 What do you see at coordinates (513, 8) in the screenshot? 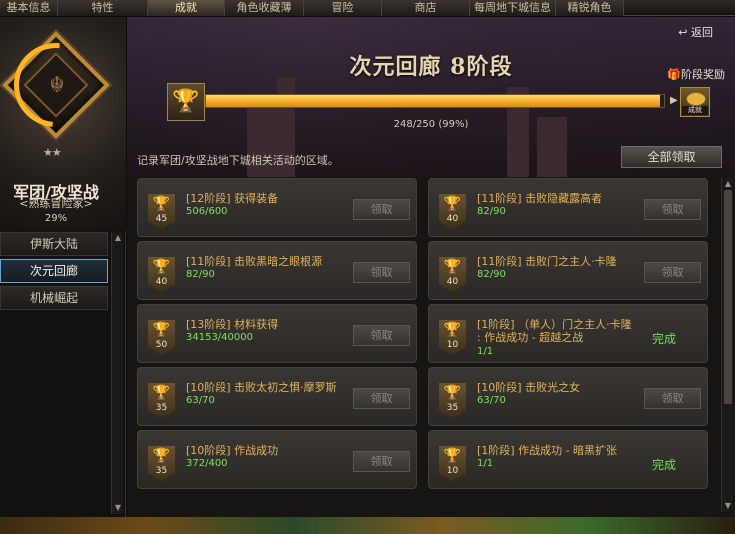
I see `tab-6: 每周地下城信息` at bounding box center [513, 8].